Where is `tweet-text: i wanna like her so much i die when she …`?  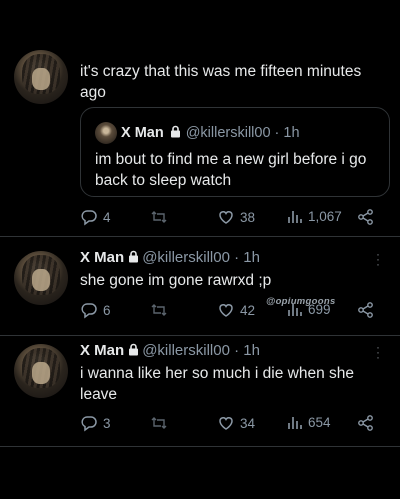
tweet-text: i wanna like her so much i die when she … is located at coordinates (217, 384).